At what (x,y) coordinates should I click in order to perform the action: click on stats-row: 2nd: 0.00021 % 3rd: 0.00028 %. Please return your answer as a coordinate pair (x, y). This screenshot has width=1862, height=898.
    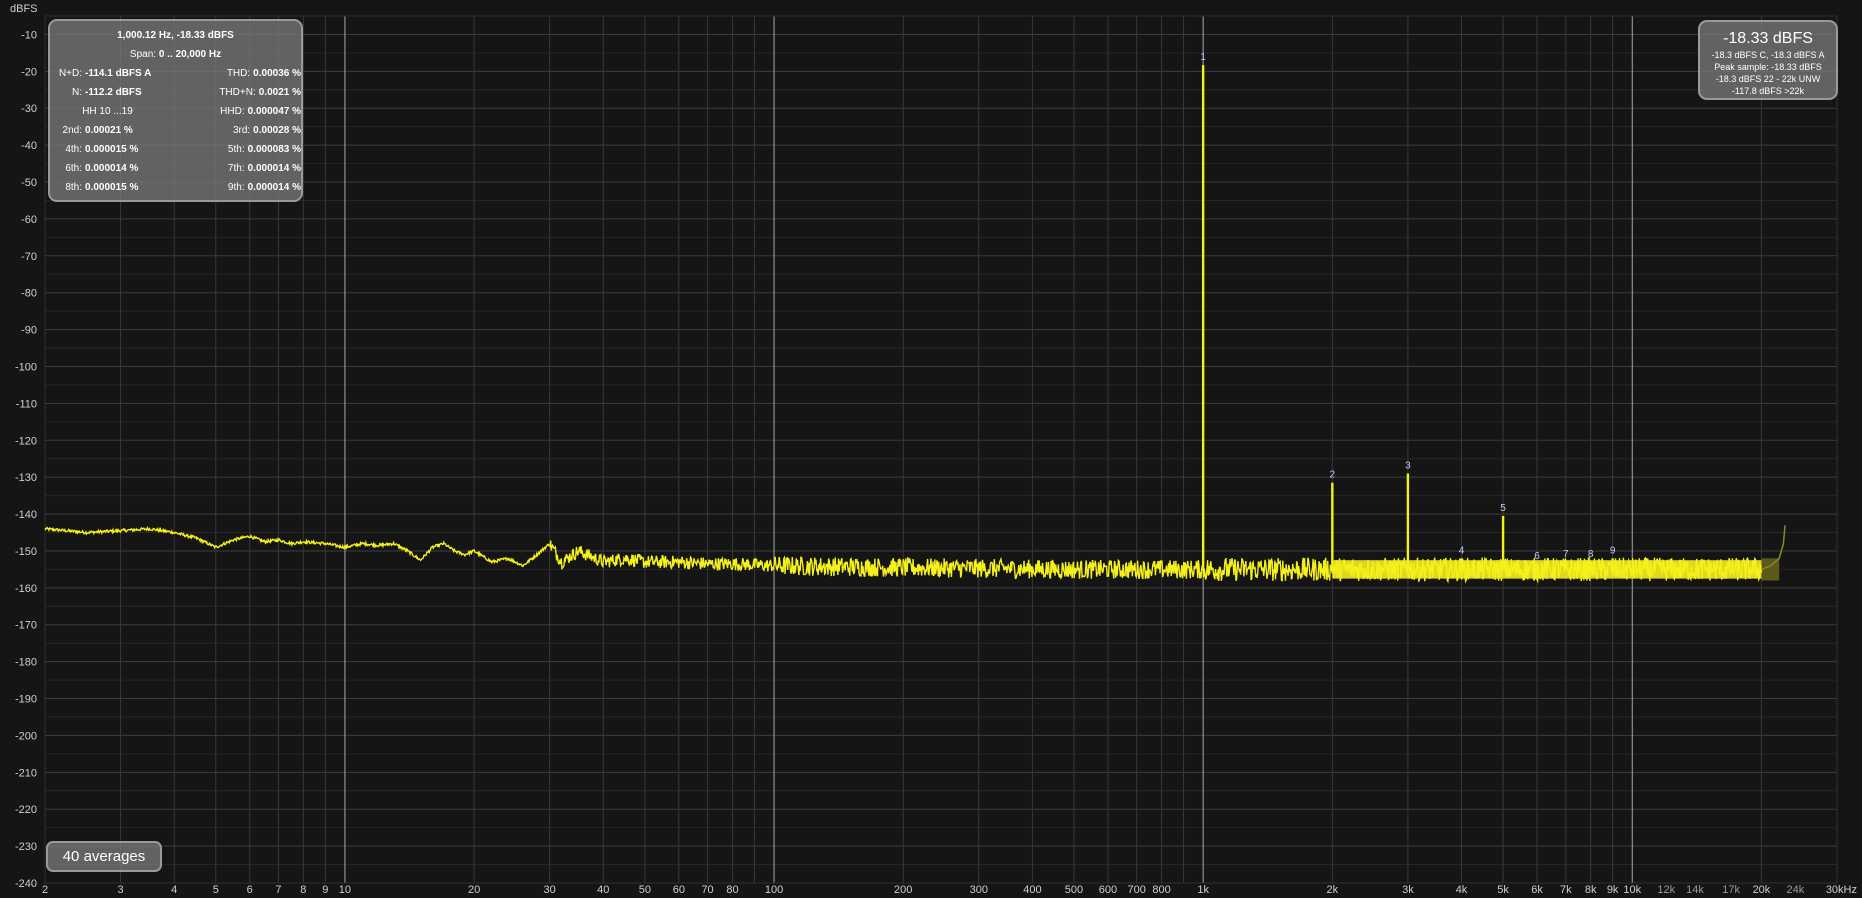
    Looking at the image, I should click on (175, 130).